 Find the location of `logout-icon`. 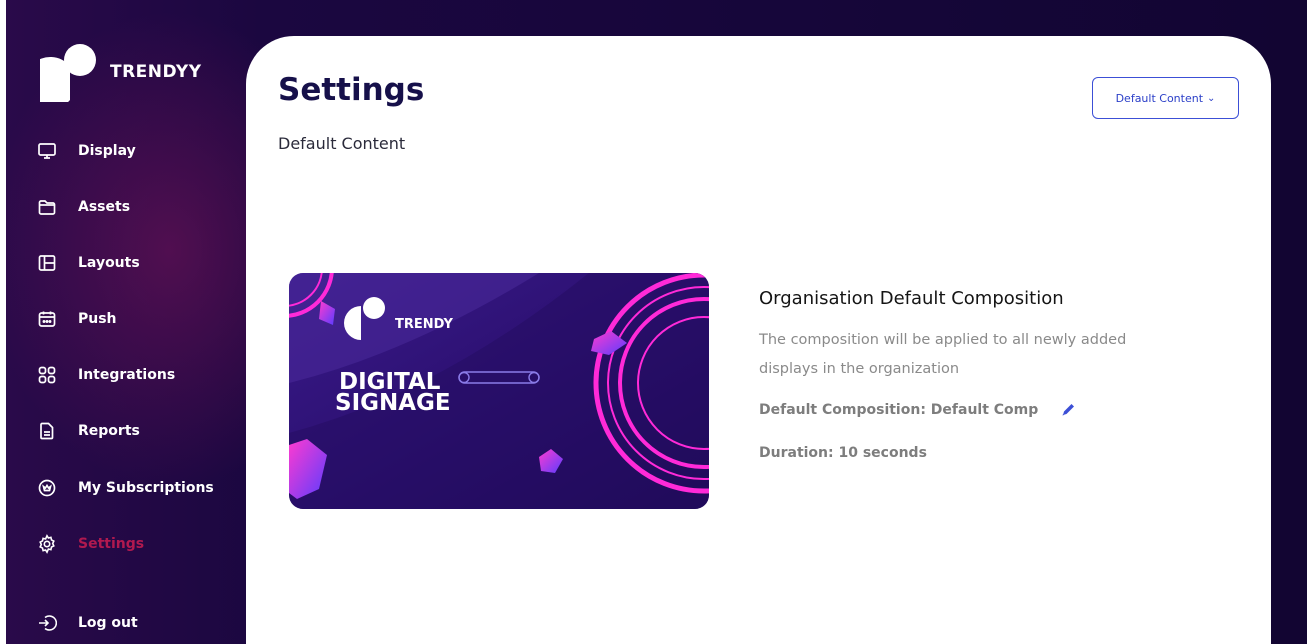

logout-icon is located at coordinates (47, 623).